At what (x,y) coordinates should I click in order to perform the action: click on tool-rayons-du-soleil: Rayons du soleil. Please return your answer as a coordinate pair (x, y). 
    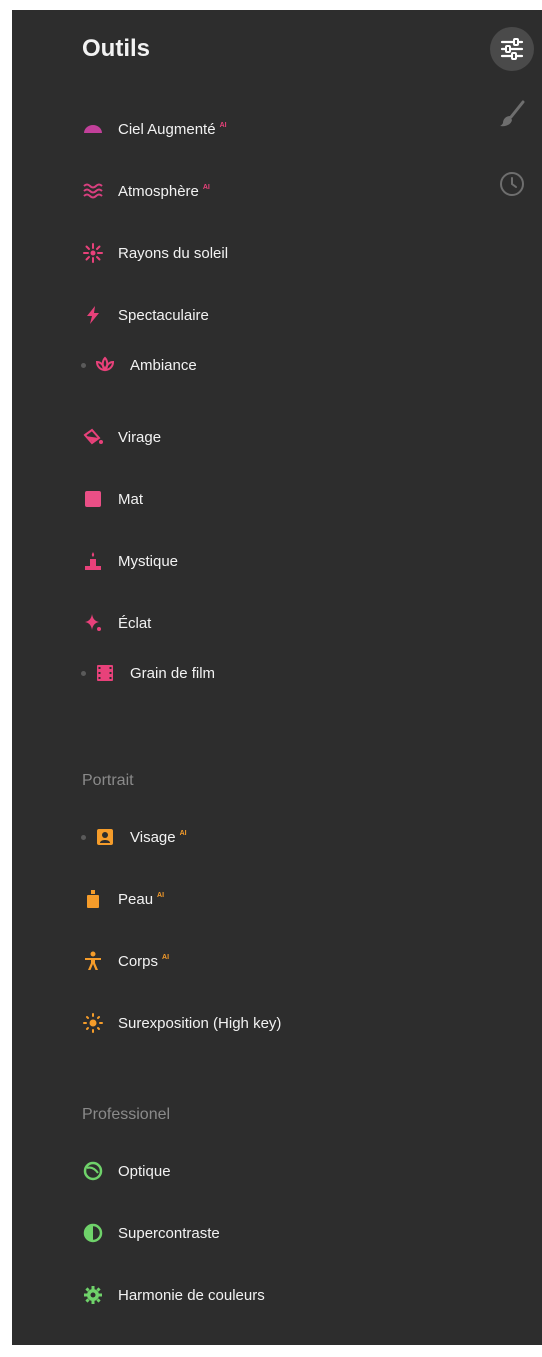
    Looking at the image, I should click on (155, 253).